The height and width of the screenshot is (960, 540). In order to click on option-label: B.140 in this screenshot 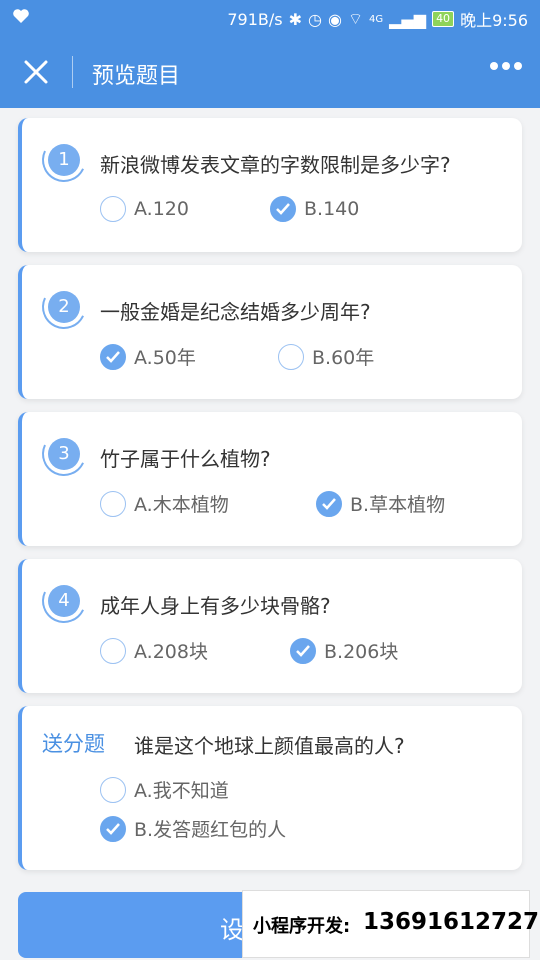, I will do `click(332, 209)`.